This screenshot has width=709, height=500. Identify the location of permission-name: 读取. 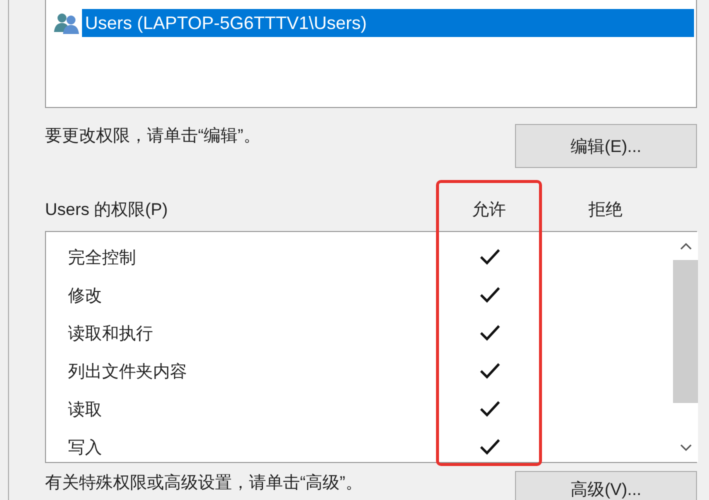
(85, 409).